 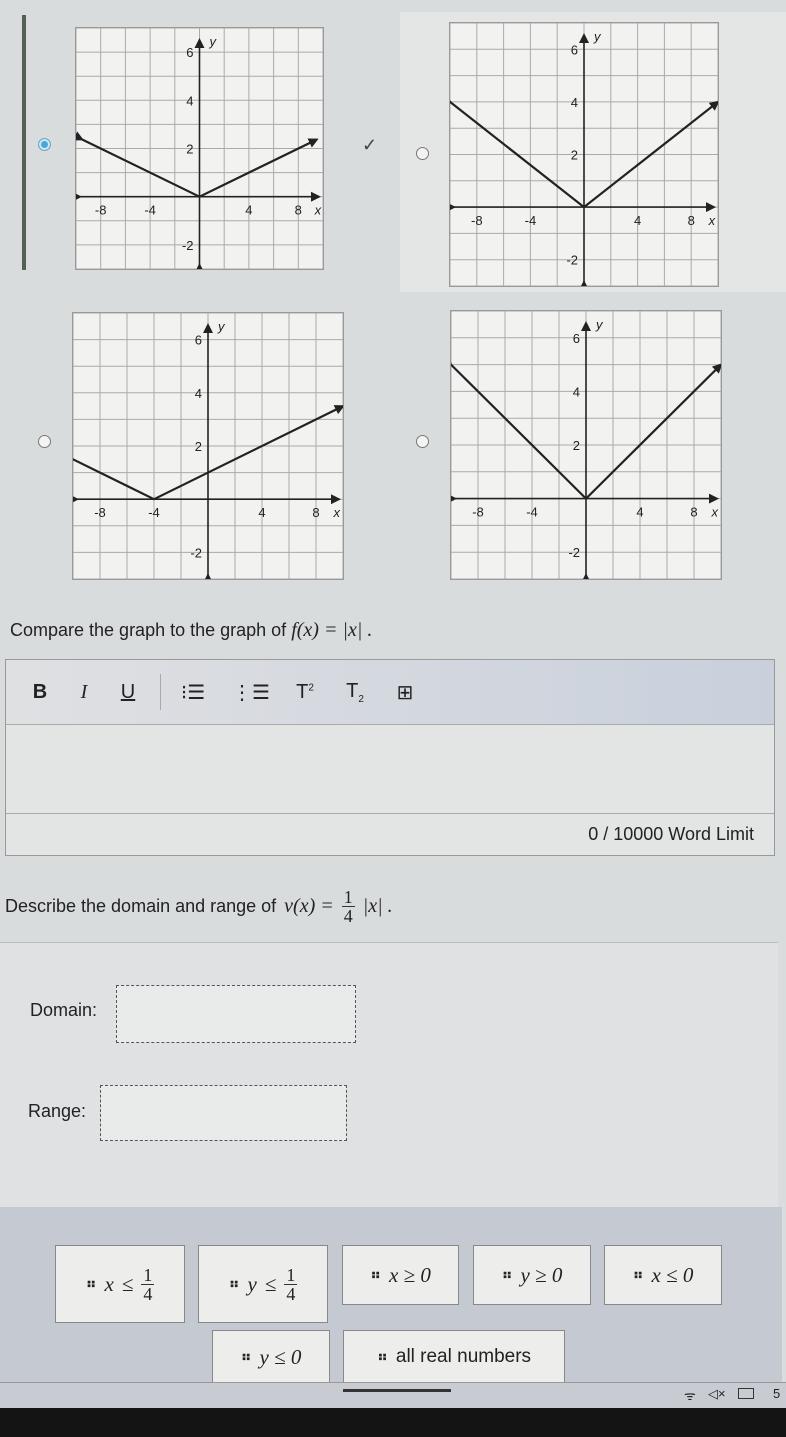 I want to click on chip-y-ge-0: ⠶ y ≥ 0, so click(x=532, y=1275).